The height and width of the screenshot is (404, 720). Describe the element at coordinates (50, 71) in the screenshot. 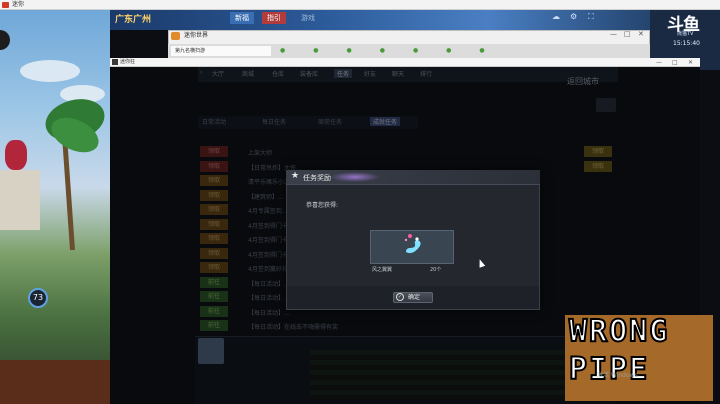

I see `cloud` at that location.